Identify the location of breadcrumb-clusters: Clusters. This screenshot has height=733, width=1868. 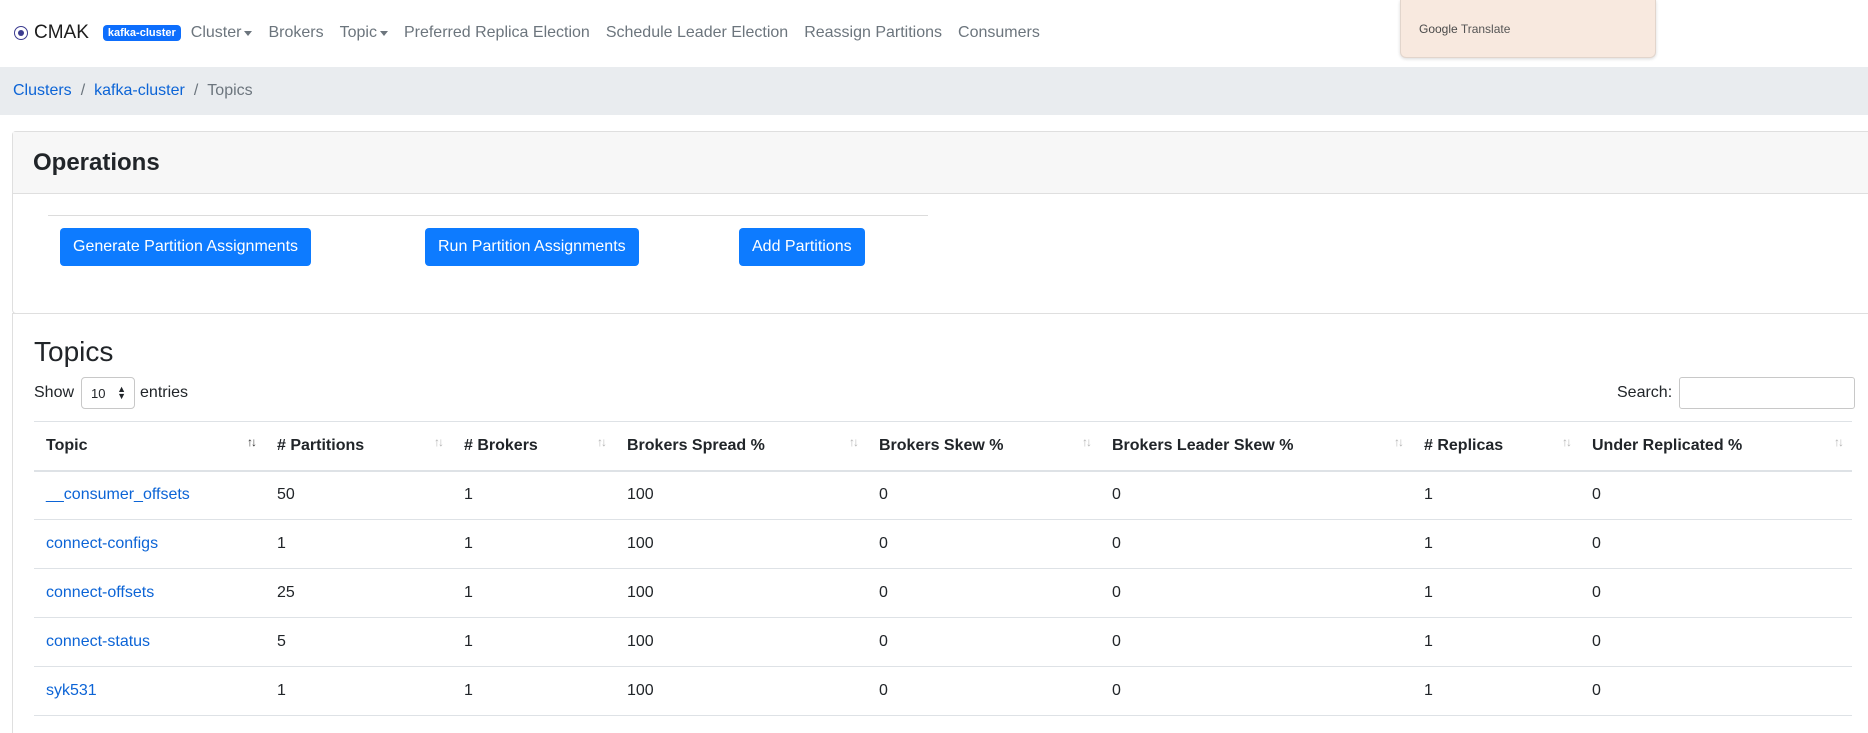
(42, 91).